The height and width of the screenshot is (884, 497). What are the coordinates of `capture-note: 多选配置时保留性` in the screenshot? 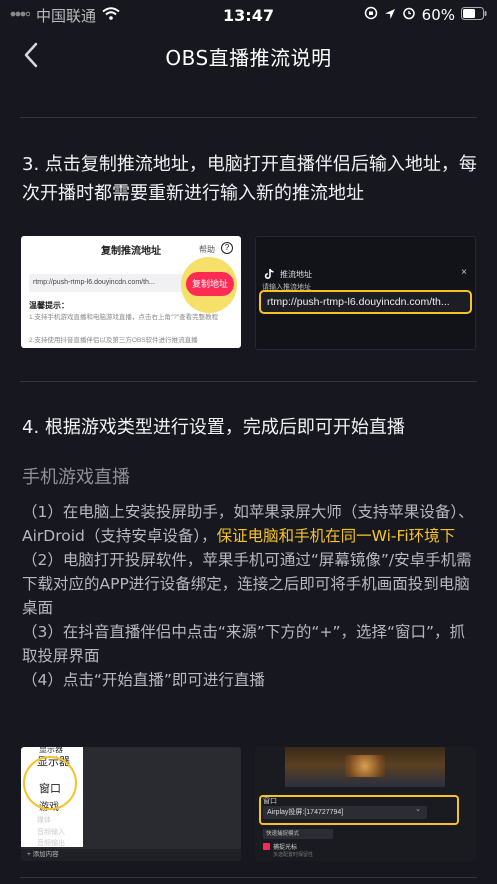 It's located at (293, 855).